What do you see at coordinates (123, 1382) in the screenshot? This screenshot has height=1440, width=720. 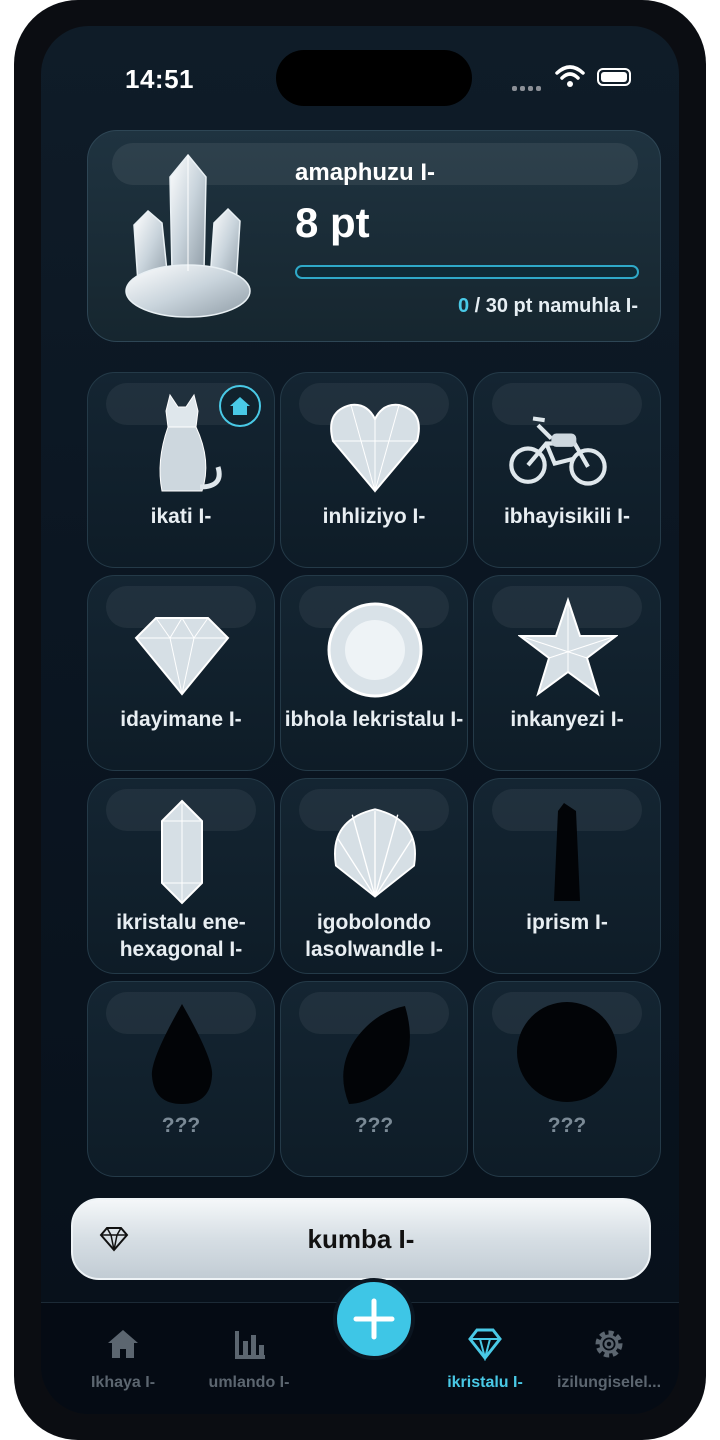 I see `tab-label: Ikhaya I-` at bounding box center [123, 1382].